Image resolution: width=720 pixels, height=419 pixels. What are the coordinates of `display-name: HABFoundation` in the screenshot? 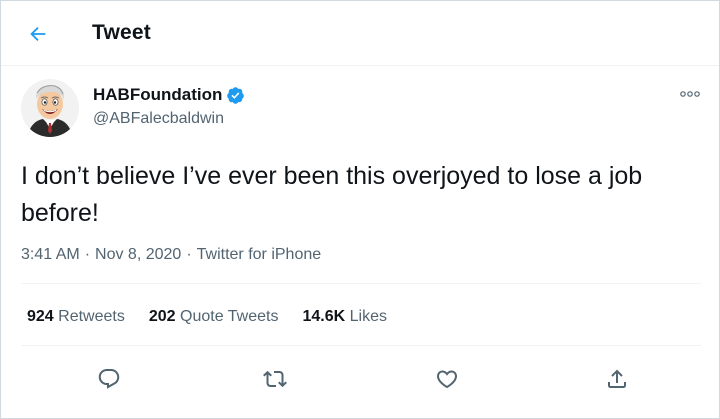 It's located at (157, 95).